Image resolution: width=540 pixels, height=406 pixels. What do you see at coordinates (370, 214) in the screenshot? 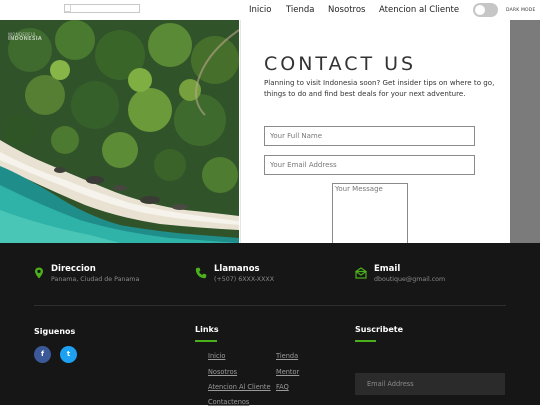
I see `message-textarea` at bounding box center [370, 214].